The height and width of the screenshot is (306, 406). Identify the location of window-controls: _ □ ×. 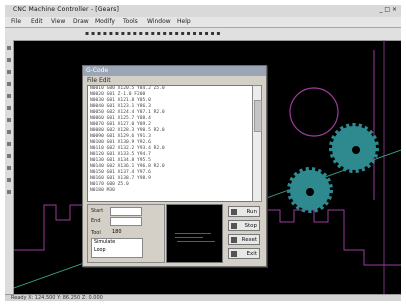
(388, 9).